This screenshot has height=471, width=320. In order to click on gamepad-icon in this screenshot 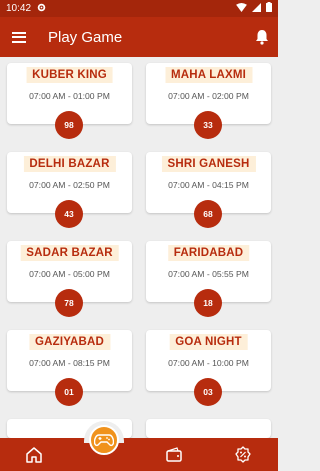, I will do `click(104, 440)`.